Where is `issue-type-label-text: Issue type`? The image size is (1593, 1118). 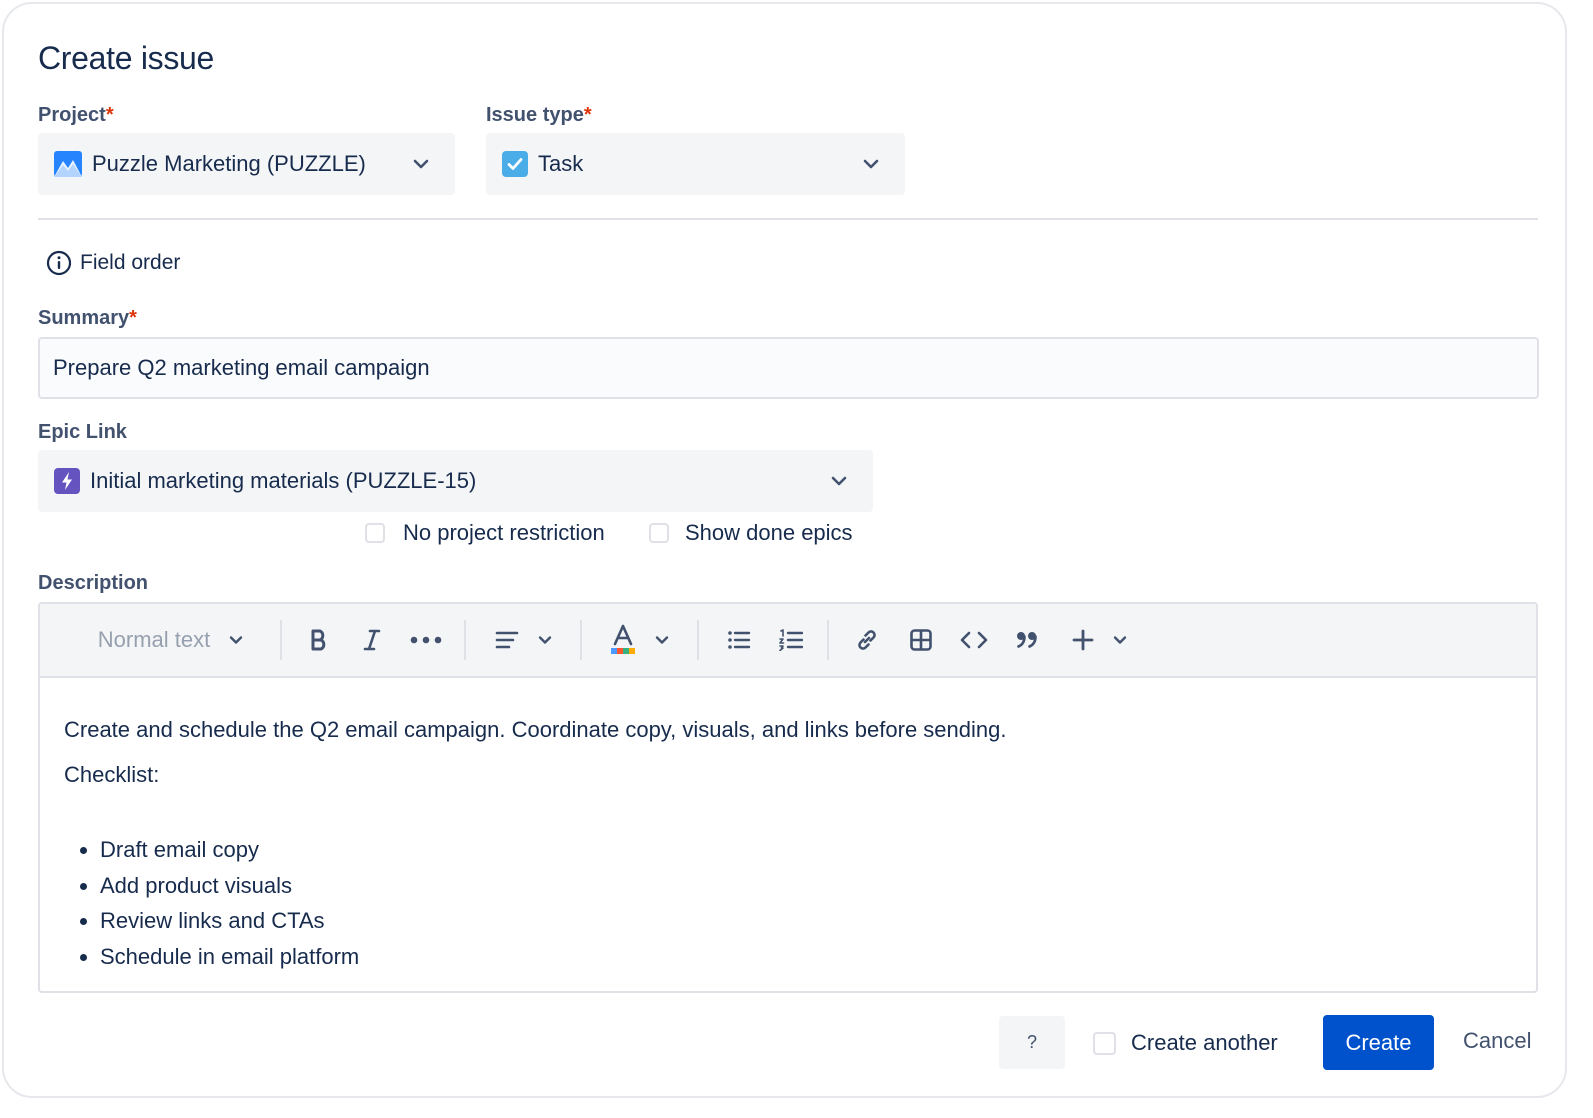
issue-type-label-text: Issue type is located at coordinates (535, 115).